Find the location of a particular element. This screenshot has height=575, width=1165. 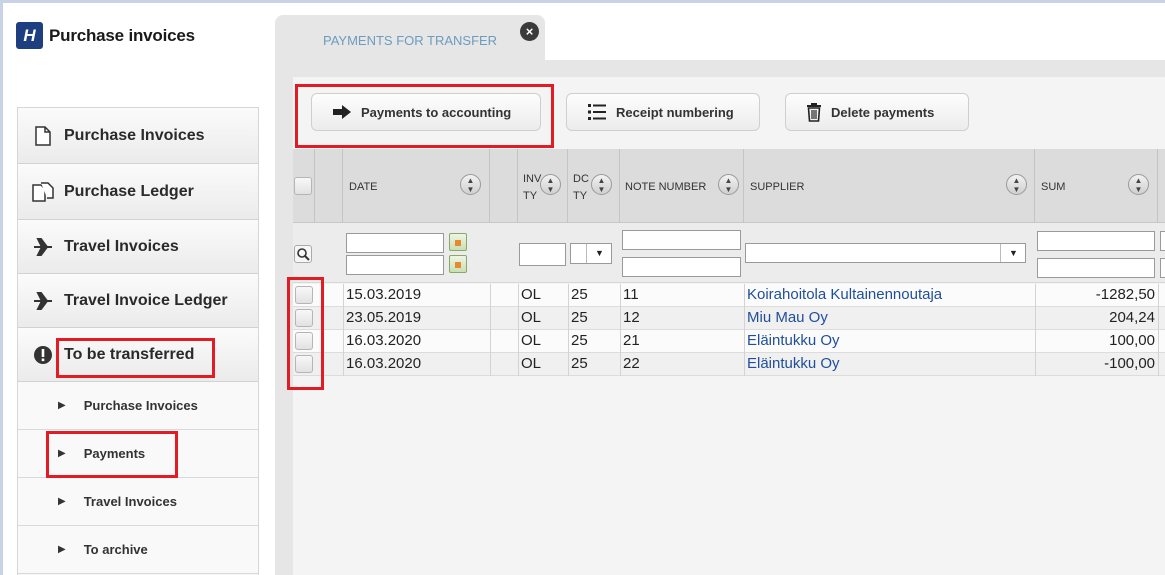

header-label: SUM is located at coordinates (1053, 187).